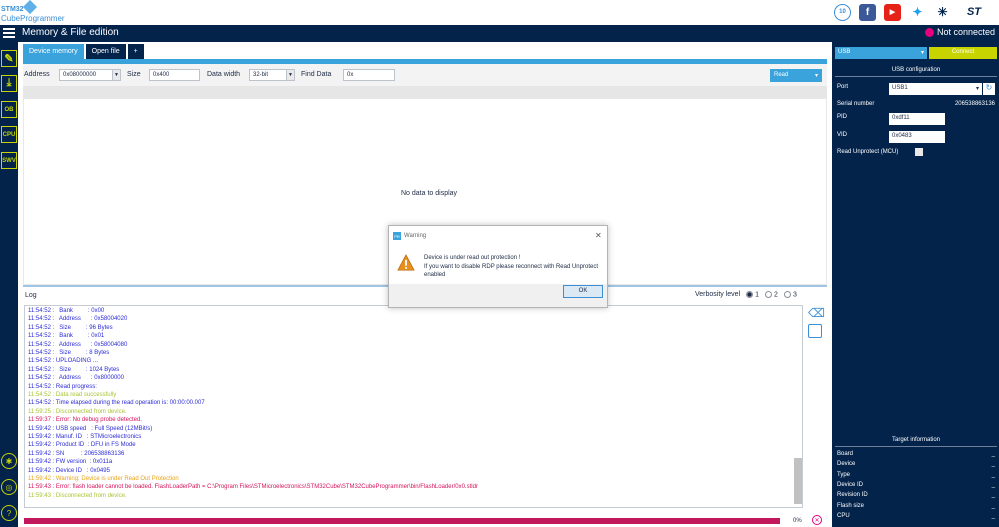 This screenshot has height=527, width=999. Describe the element at coordinates (77, 411) in the screenshot. I see `log-line: 11:59:25 : Disconnected from device.` at that location.